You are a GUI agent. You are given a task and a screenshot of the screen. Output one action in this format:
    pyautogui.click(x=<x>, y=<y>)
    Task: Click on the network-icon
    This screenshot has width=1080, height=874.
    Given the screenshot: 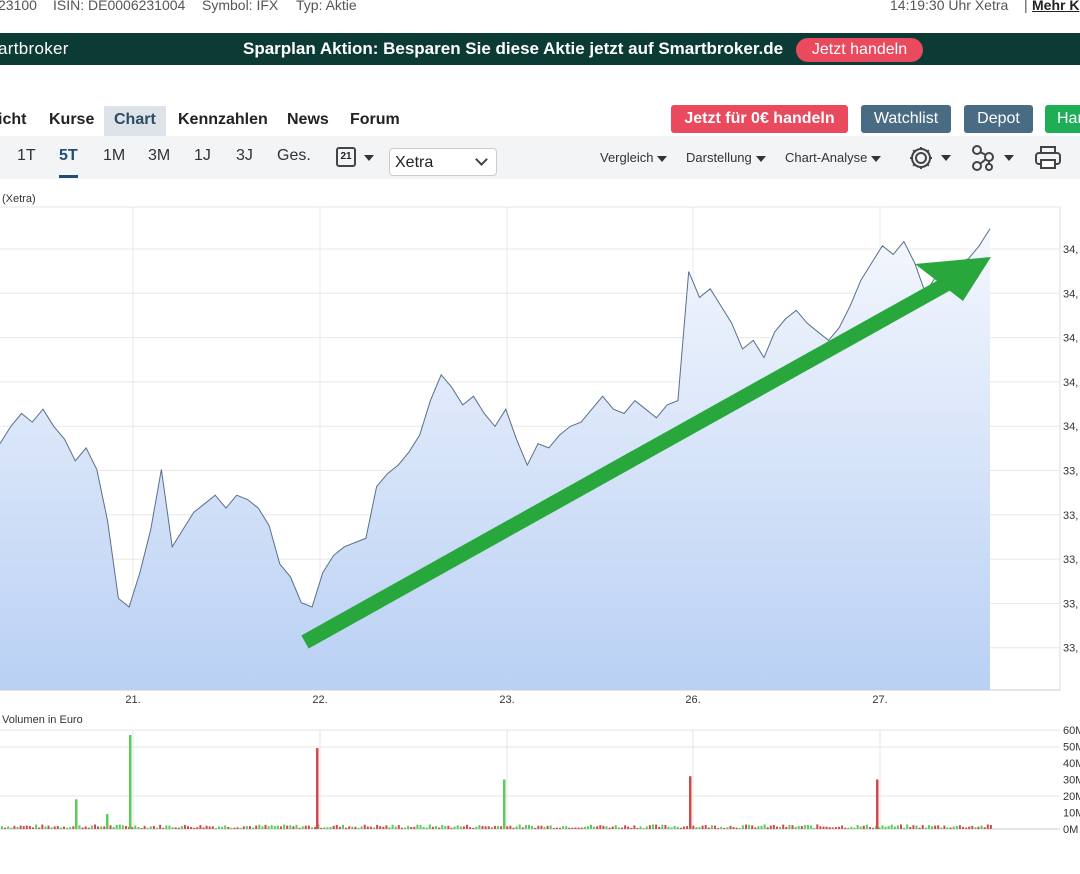 What is the action you would take?
    pyautogui.click(x=994, y=158)
    